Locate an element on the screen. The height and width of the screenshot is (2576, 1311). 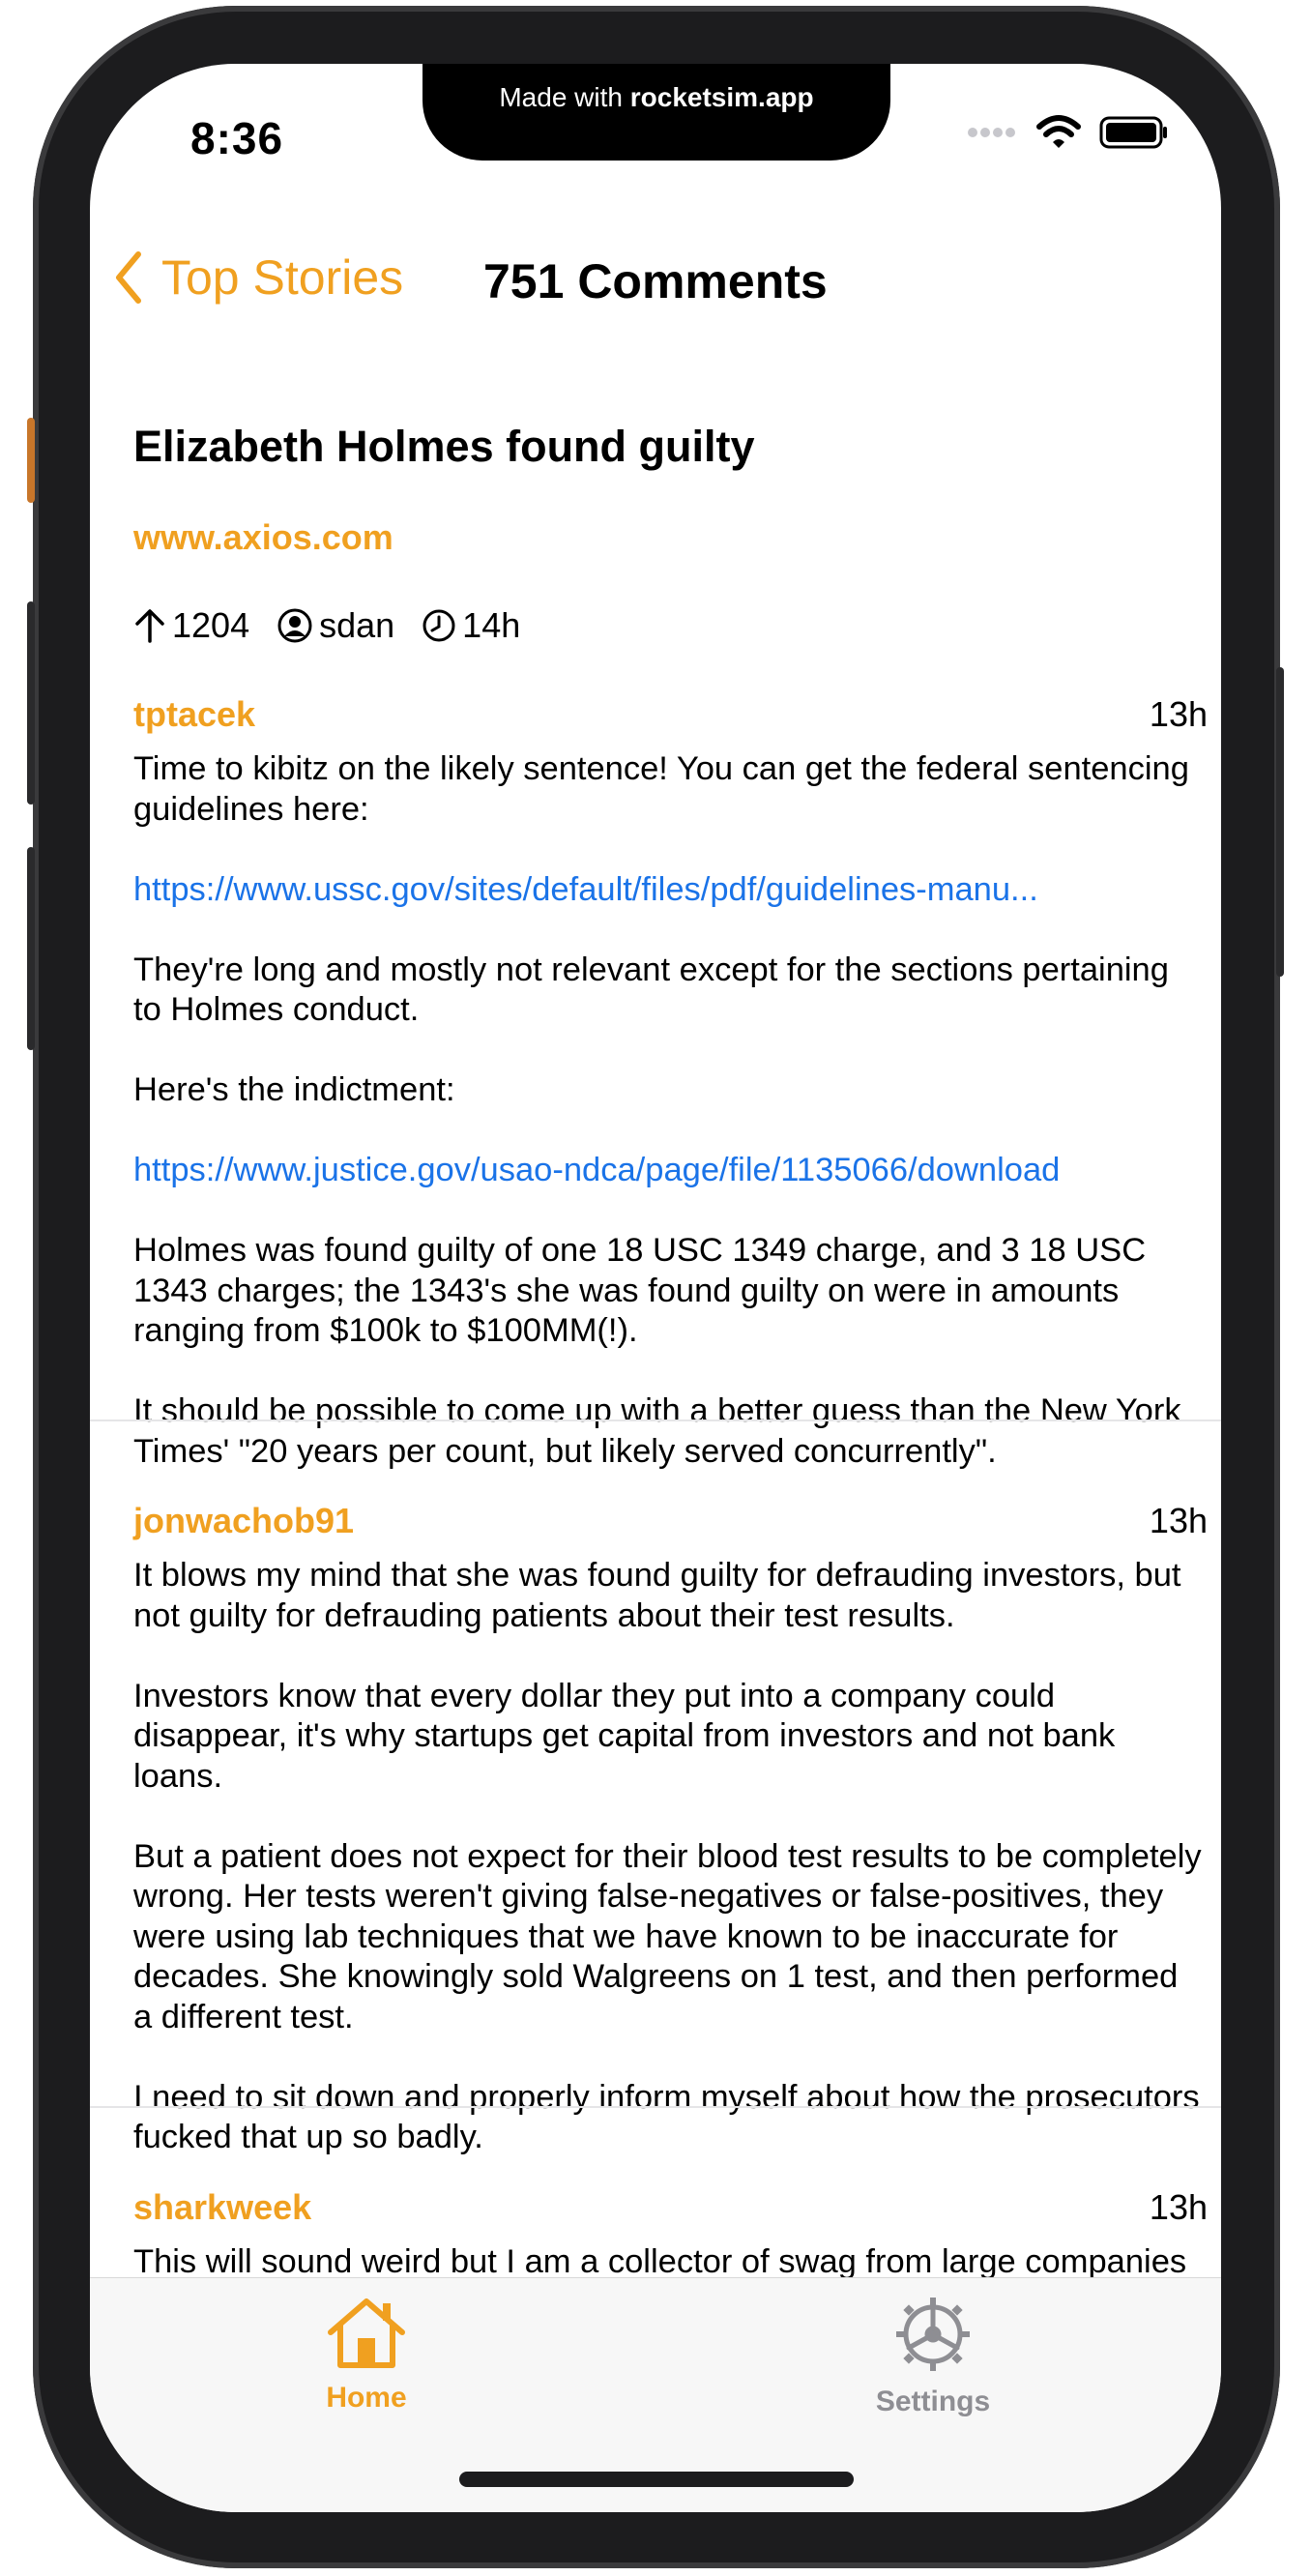
story-url-link: www.axios.com is located at coordinates (263, 537).